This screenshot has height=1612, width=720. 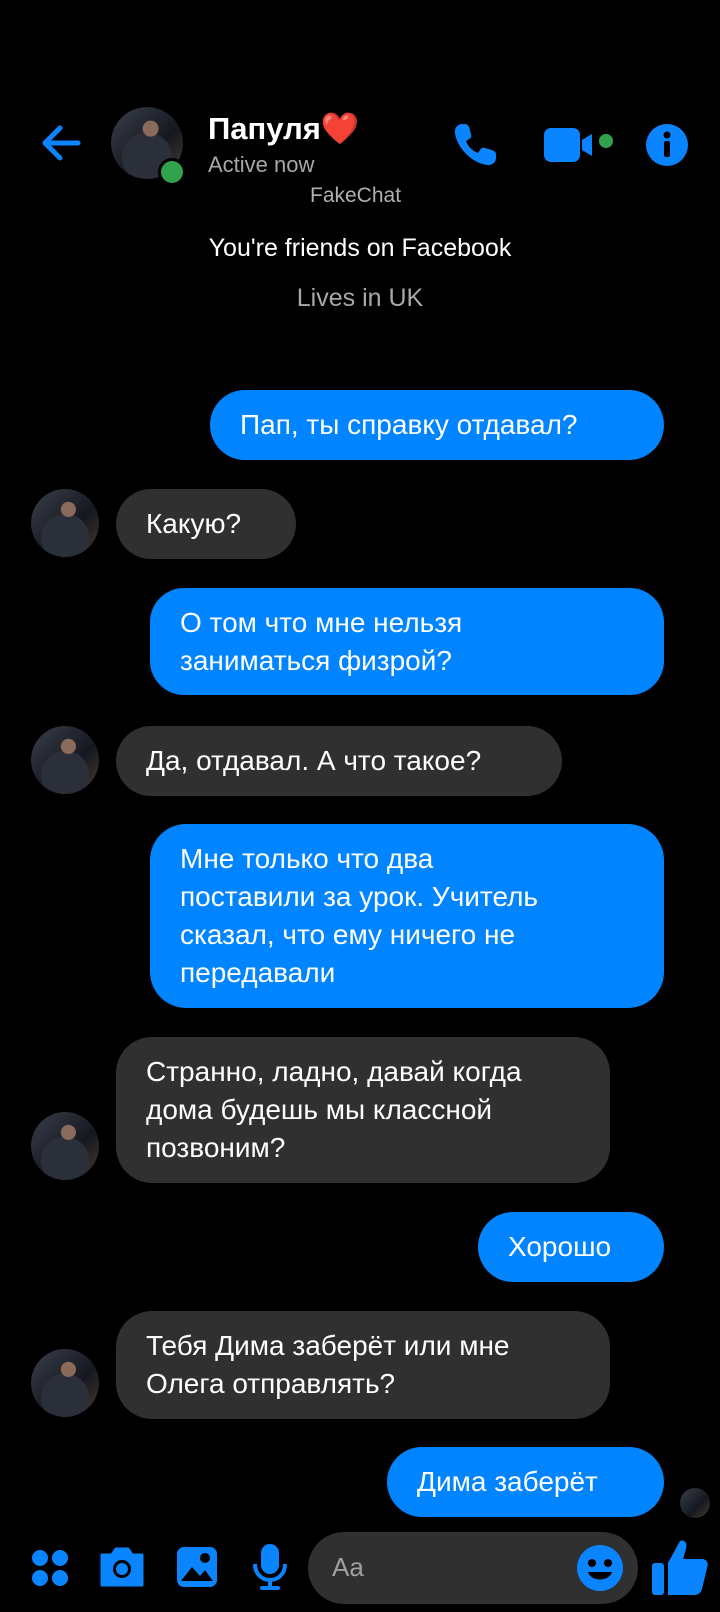 I want to click on friends-info: You're friends on Facebook, so click(x=360, y=248).